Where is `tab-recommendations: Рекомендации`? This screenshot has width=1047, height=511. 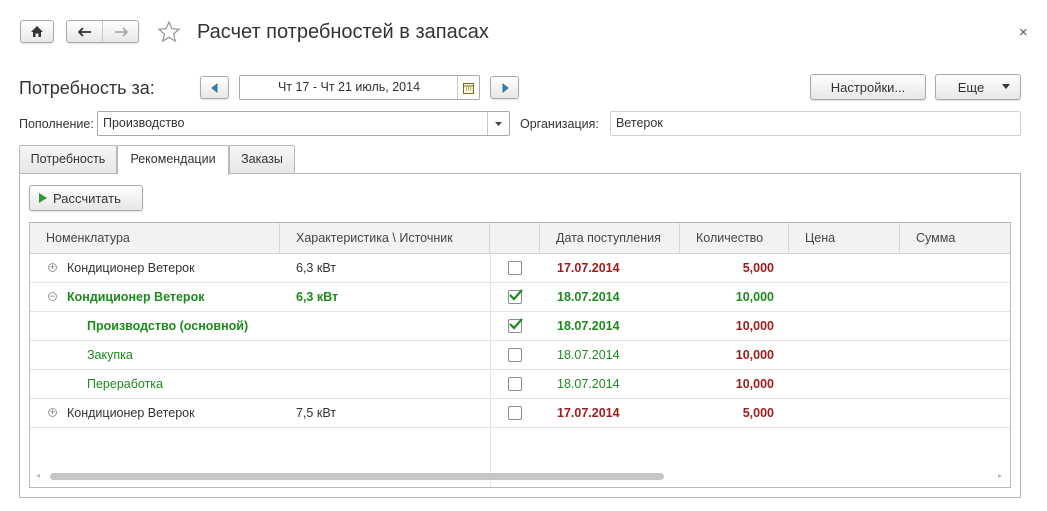 tab-recommendations: Рекомендации is located at coordinates (173, 160).